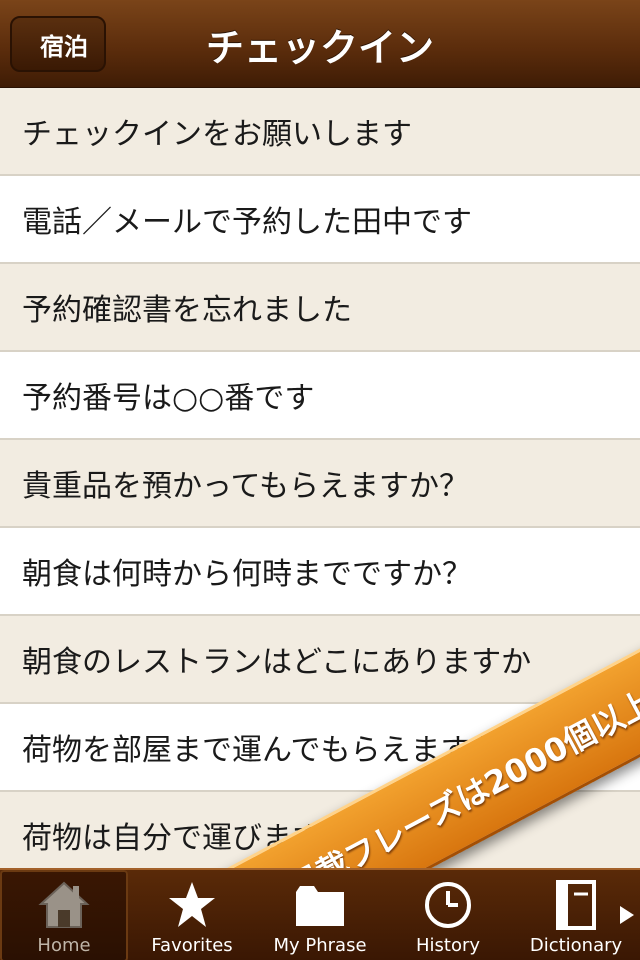 The image size is (640, 960). Describe the element at coordinates (448, 945) in the screenshot. I see `tab-history-label: History` at that location.